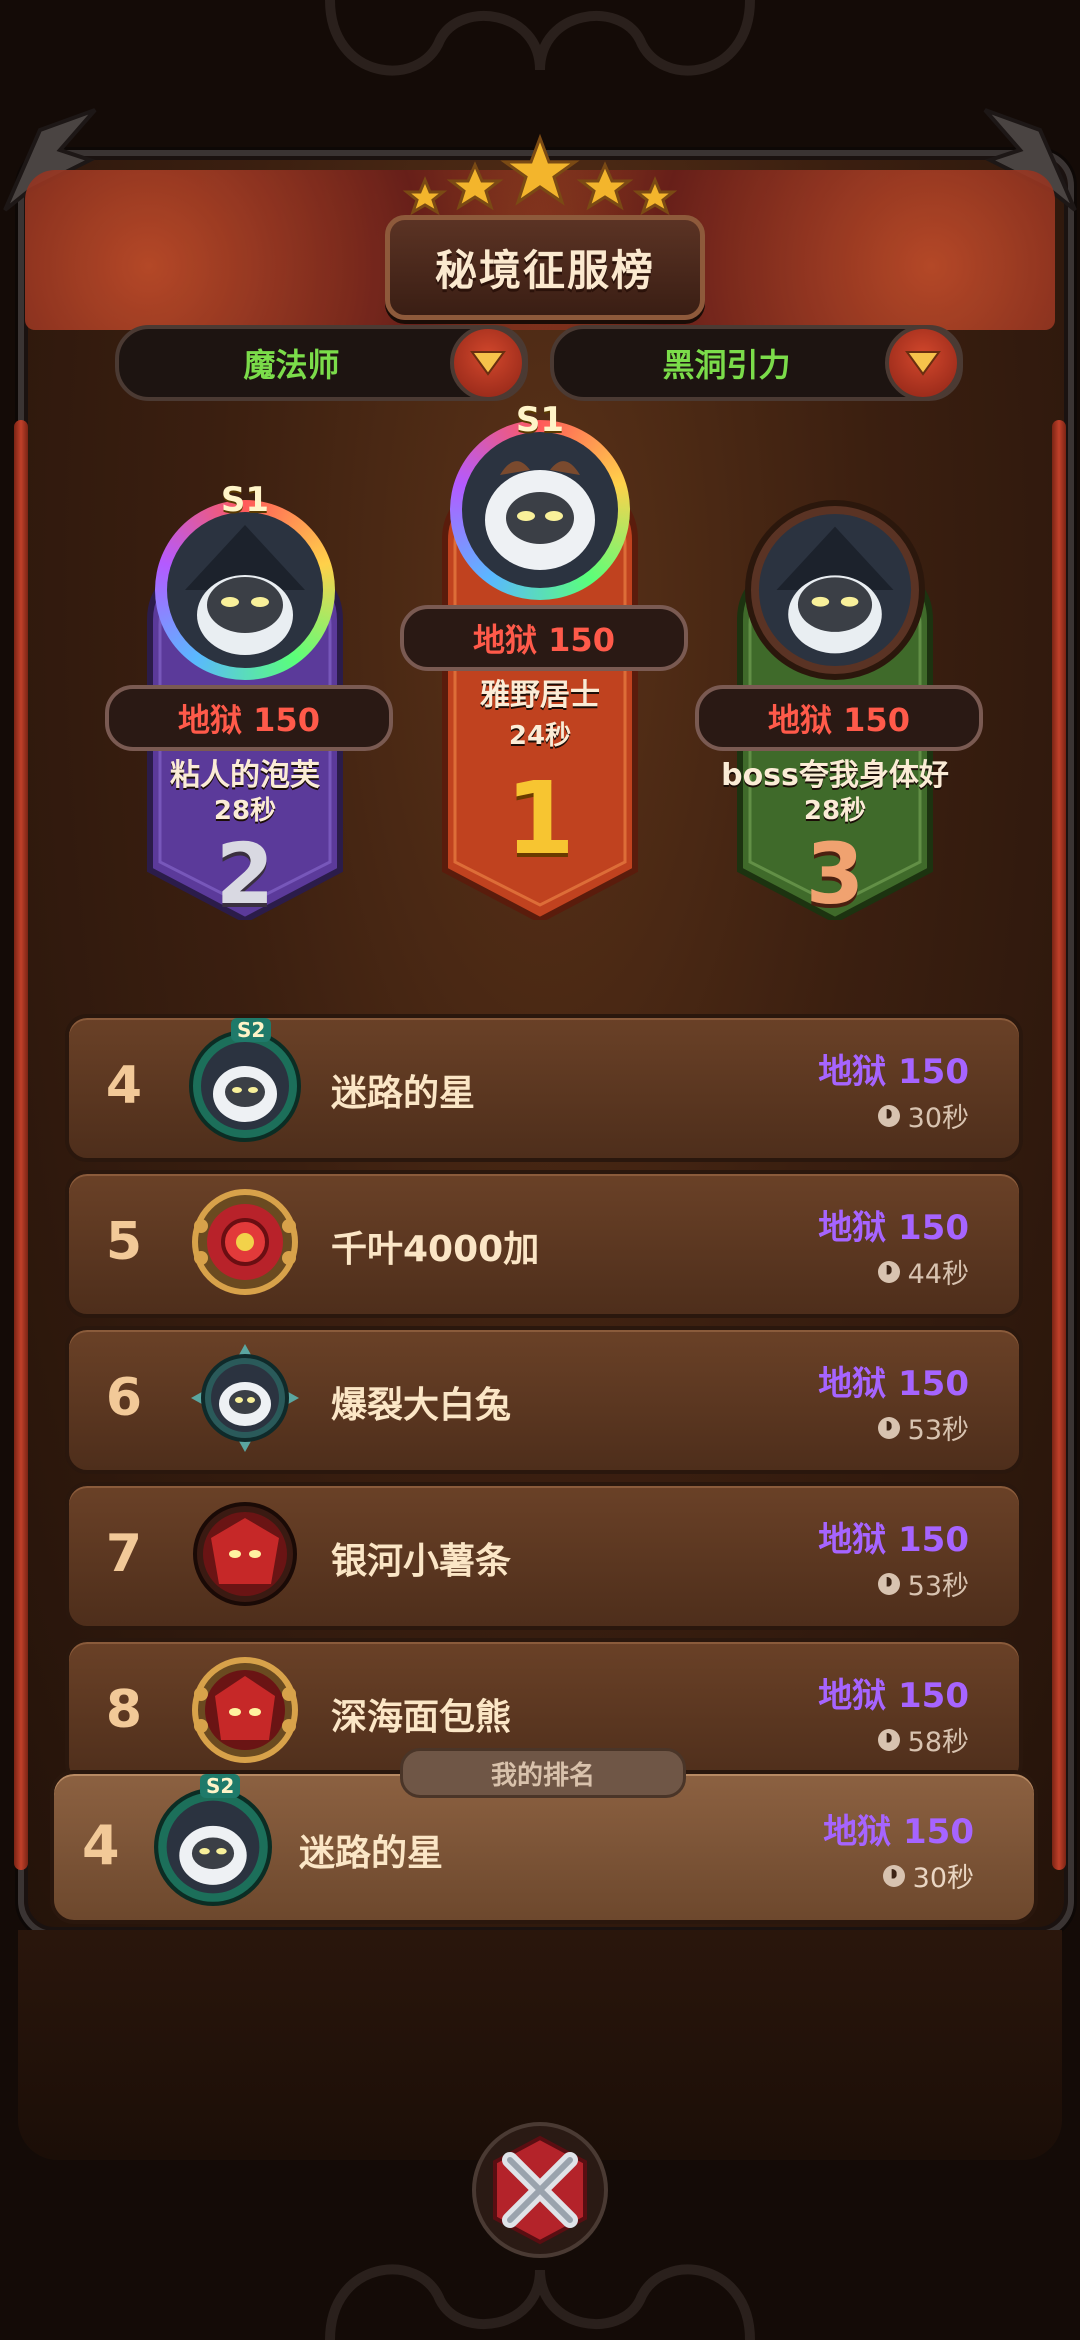 This screenshot has height=2340, width=1080. Describe the element at coordinates (435, 1249) in the screenshot. I see `player-name: 千叶4000加` at that location.